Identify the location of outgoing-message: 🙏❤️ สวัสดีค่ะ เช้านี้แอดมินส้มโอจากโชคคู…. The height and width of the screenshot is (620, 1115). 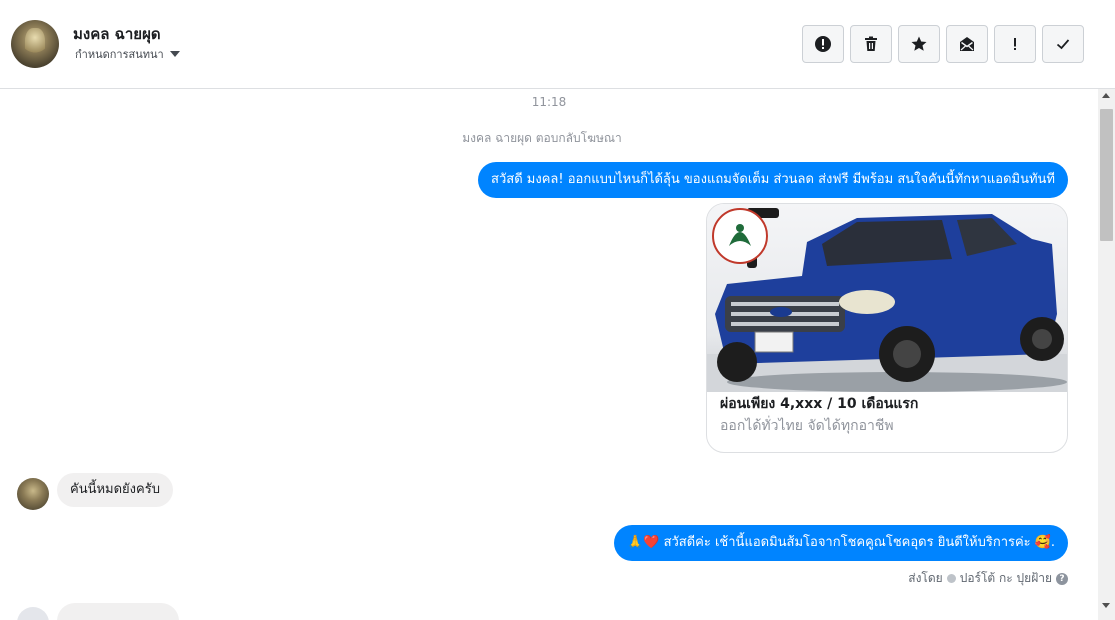
(841, 543).